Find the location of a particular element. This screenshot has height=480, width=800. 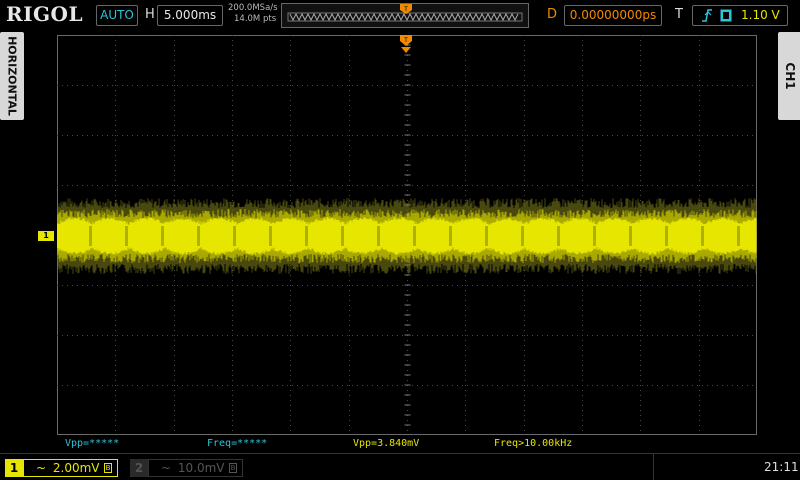

memory-overview-bar: T is located at coordinates (405, 15).